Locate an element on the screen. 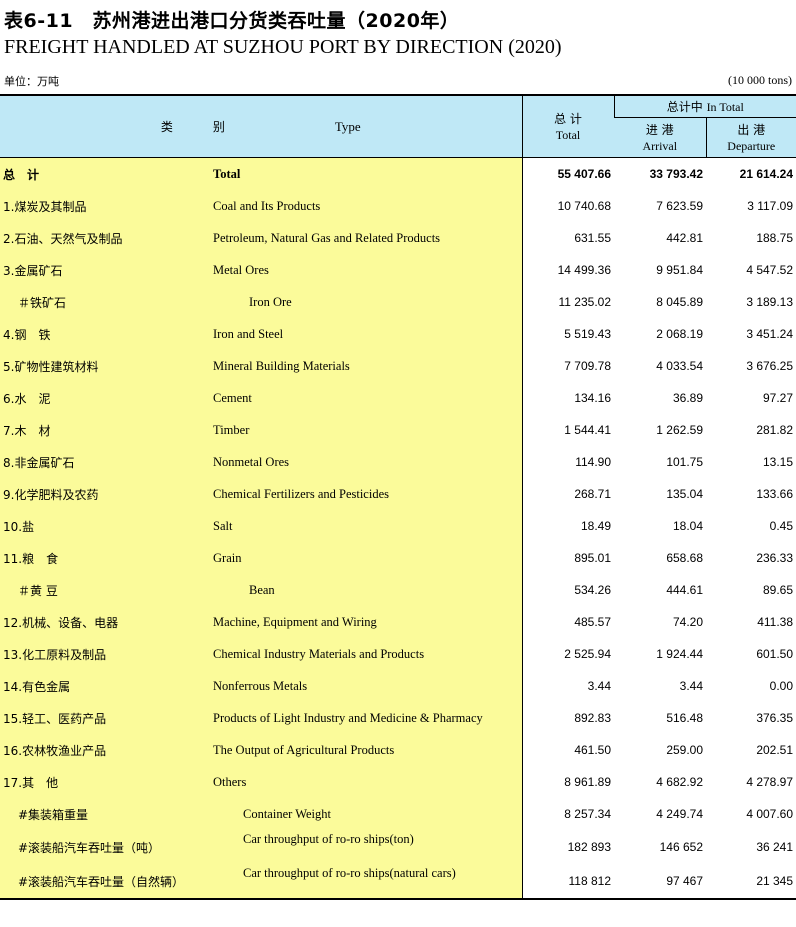 This screenshot has width=796, height=927. row-category-en: Total is located at coordinates (366, 173).